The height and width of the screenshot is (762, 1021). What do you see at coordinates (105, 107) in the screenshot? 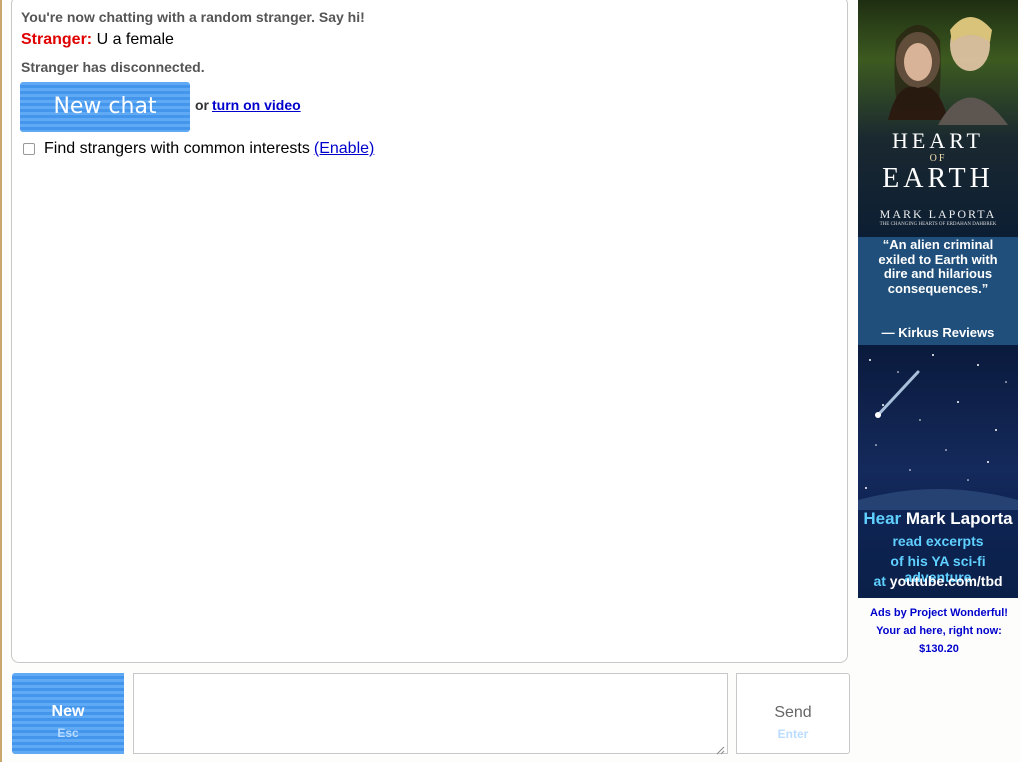
I see `new-chat-button: New chat` at bounding box center [105, 107].